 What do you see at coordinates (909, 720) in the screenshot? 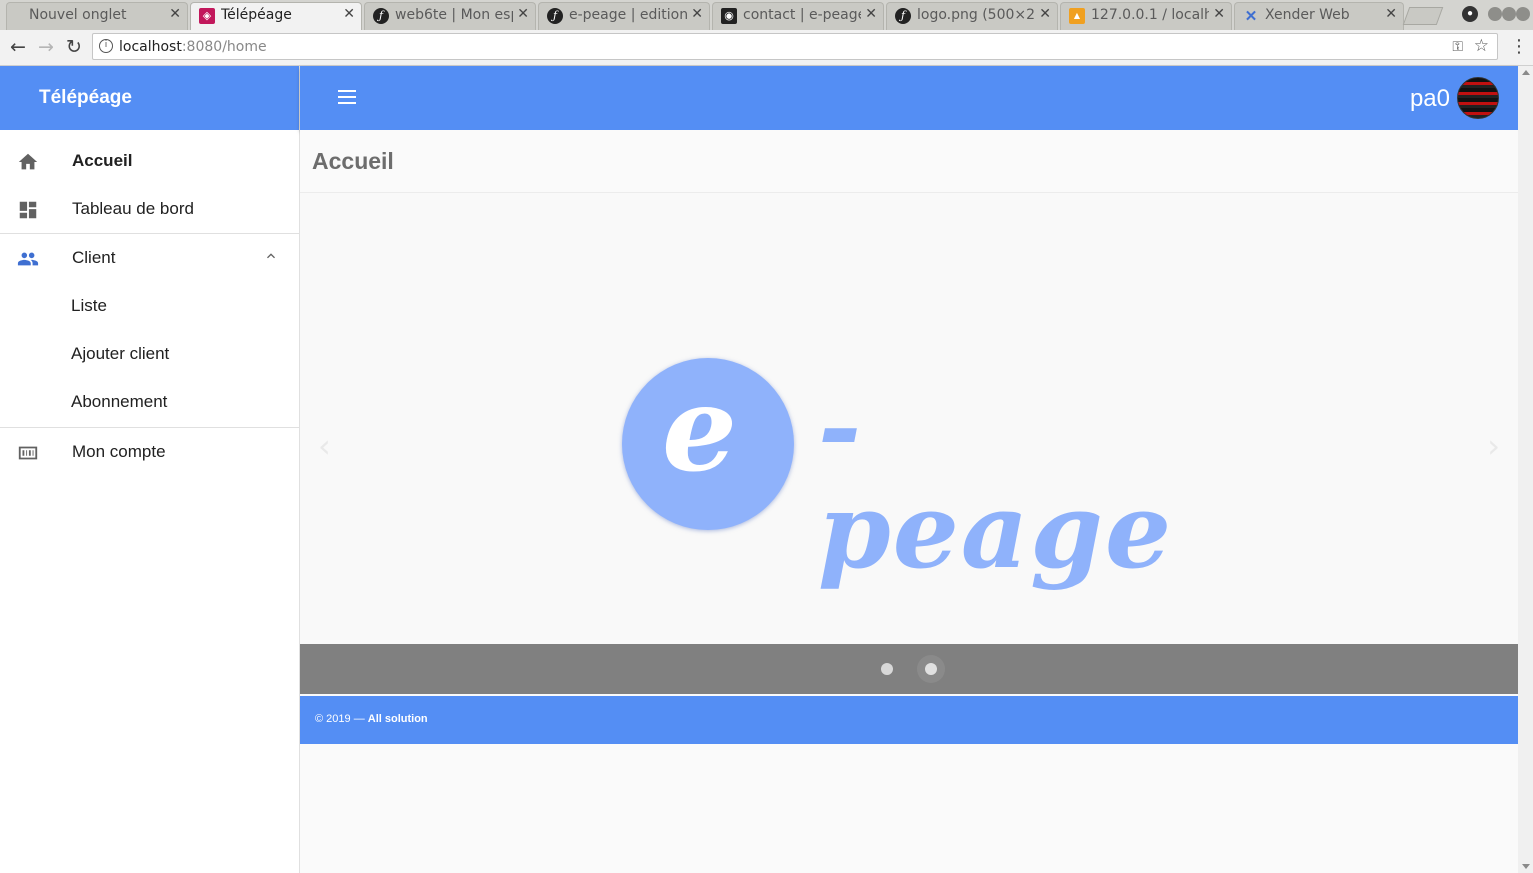
I see `footer: © 2019 — All solution` at bounding box center [909, 720].